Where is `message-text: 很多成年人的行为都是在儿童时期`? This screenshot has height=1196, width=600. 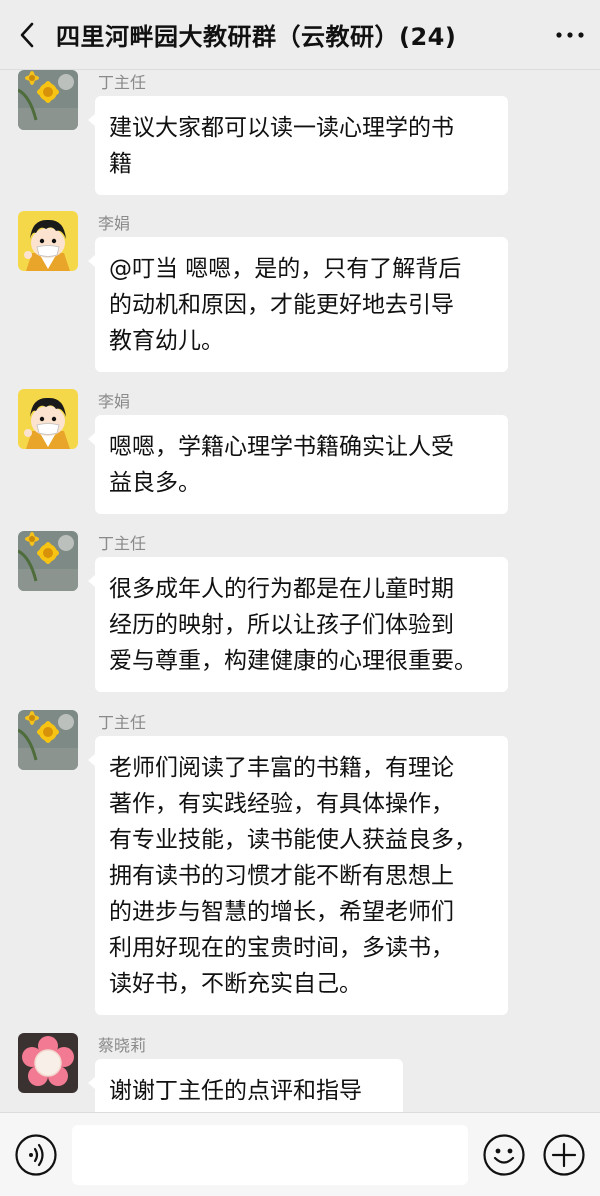
message-text: 很多成年人的行为都是在儿童时期 is located at coordinates (281, 589).